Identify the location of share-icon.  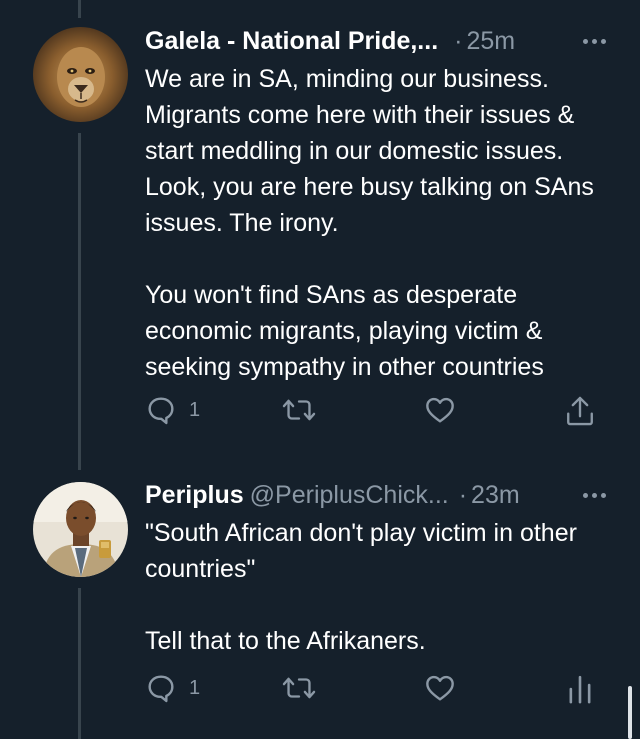
(580, 411).